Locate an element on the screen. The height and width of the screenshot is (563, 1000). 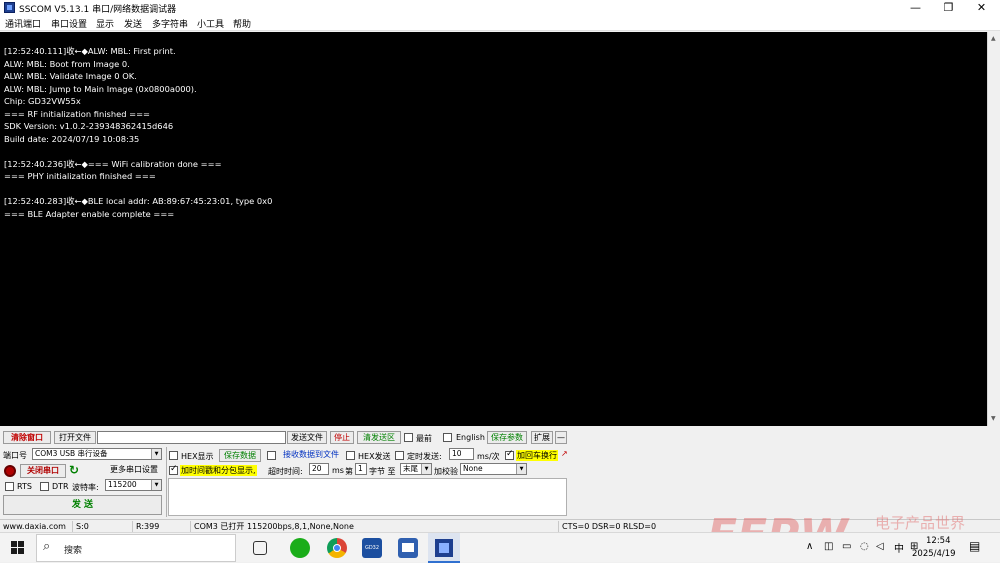
clear-send-button: 清发送区 is located at coordinates (379, 437).